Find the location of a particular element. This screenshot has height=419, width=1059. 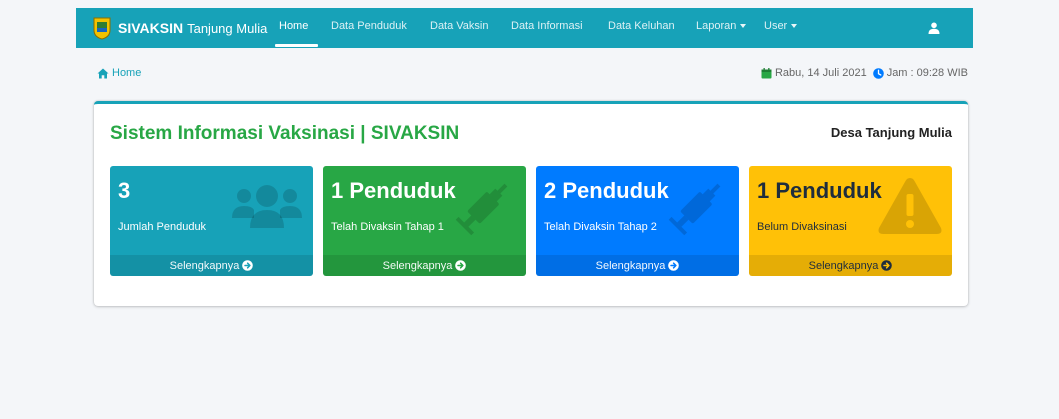

nav-home: Home is located at coordinates (293, 26).